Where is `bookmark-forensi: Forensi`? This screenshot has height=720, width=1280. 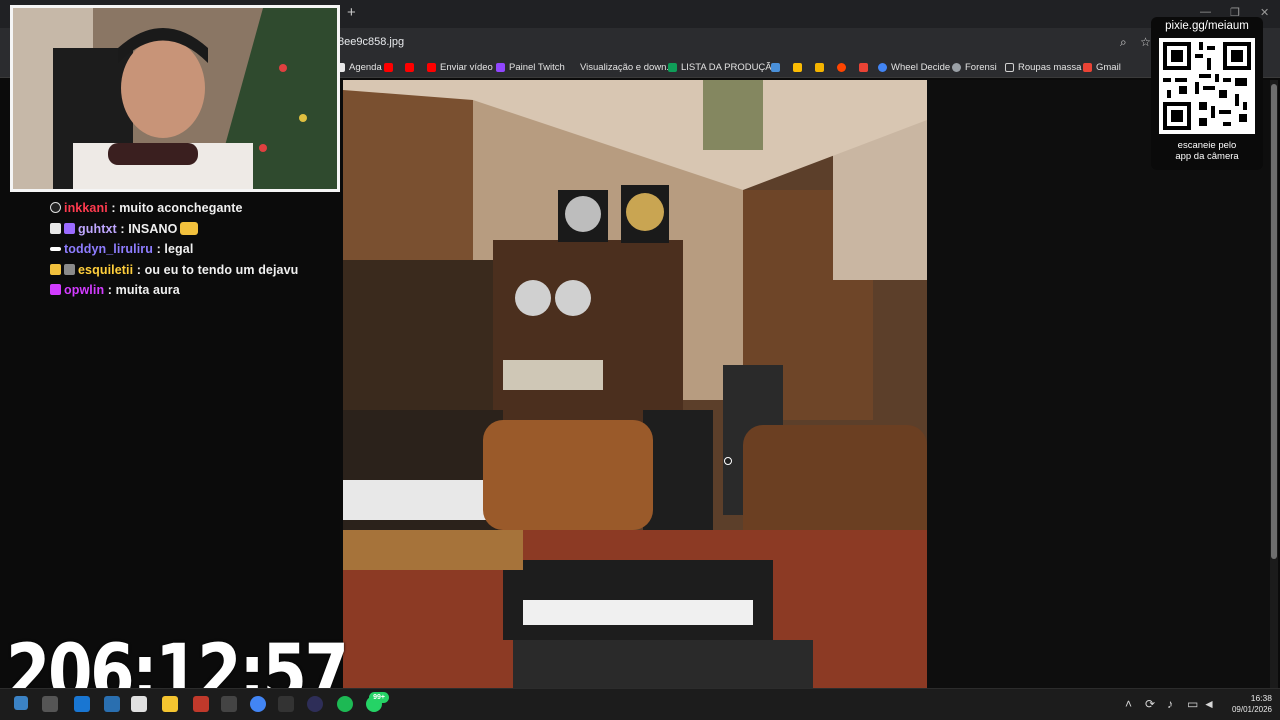 bookmark-forensi: Forensi is located at coordinates (974, 67).